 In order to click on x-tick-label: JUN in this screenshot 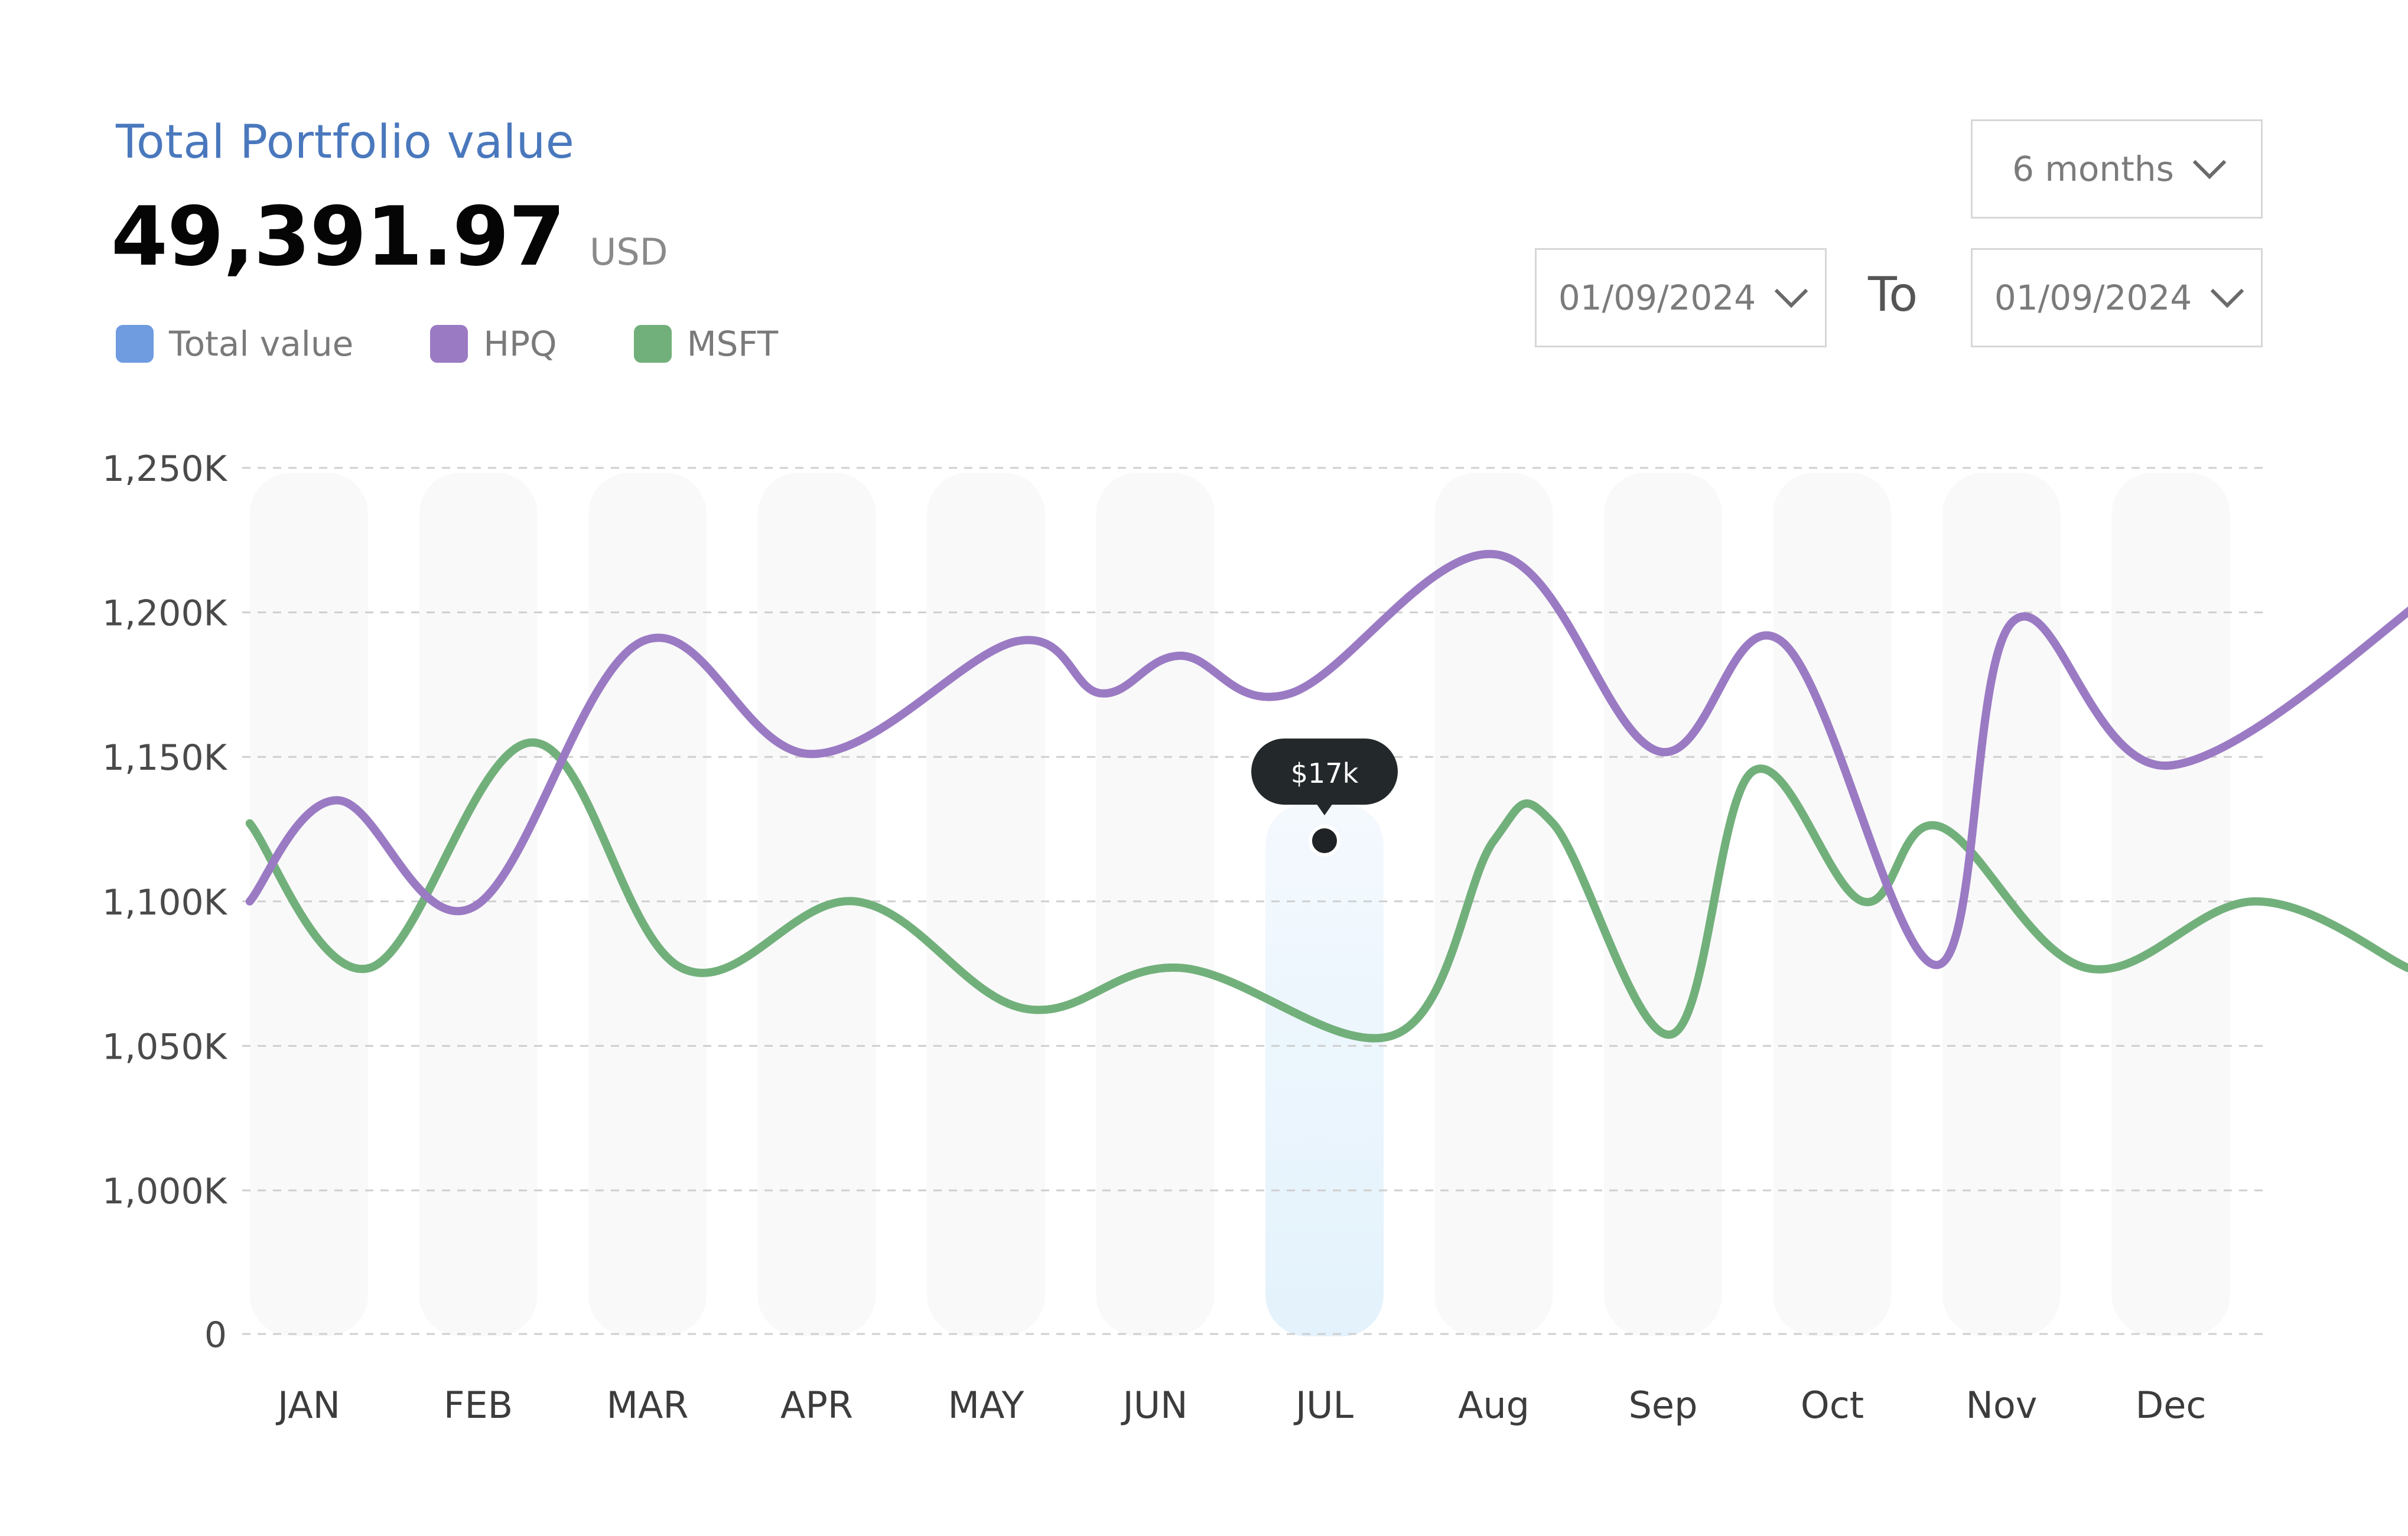, I will do `click(1153, 1406)`.